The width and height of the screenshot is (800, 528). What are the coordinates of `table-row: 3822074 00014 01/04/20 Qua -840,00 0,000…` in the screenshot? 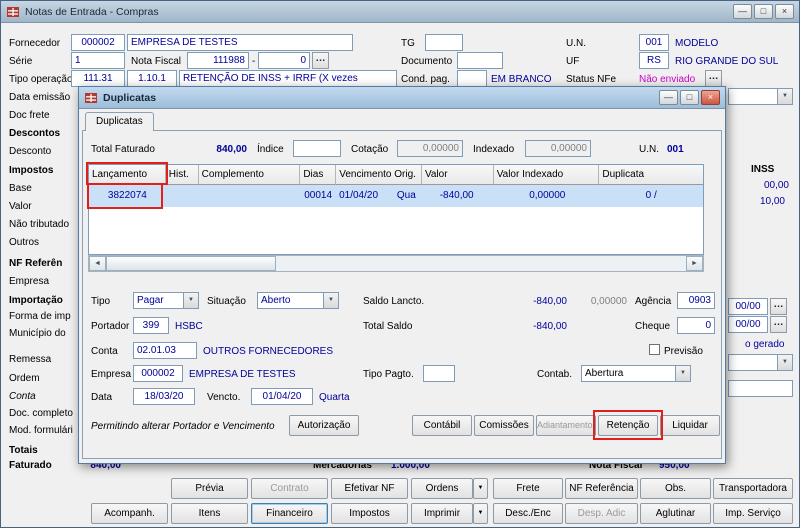 It's located at (396, 196).